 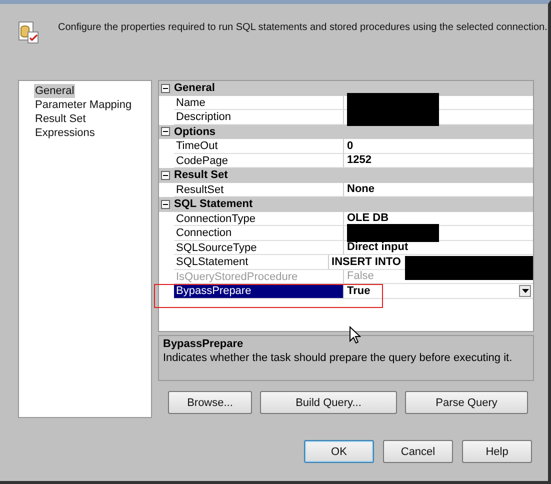 What do you see at coordinates (259, 146) in the screenshot?
I see `property-name: TimeOut` at bounding box center [259, 146].